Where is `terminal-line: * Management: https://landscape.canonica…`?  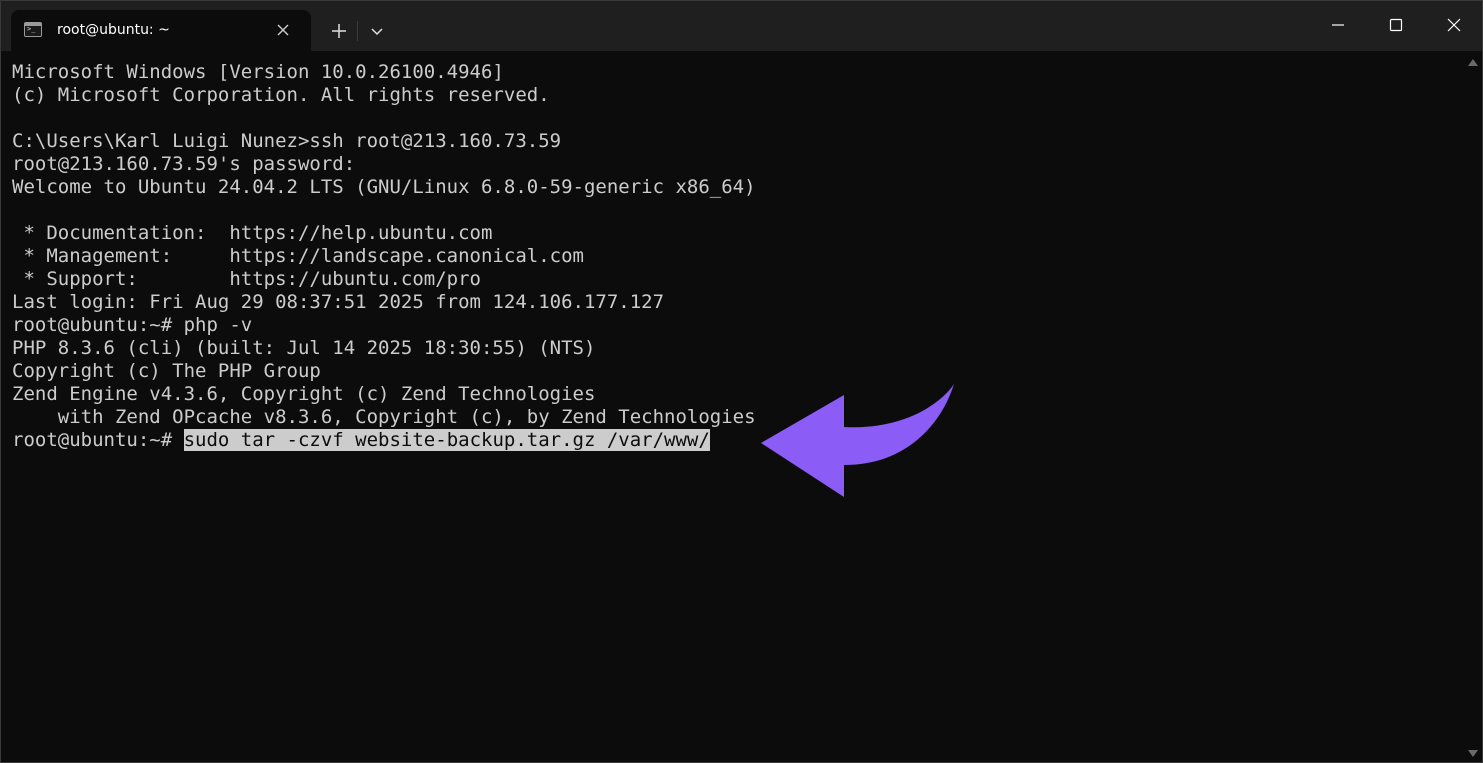
terminal-line: * Management: https://landscape.canonica… is located at coordinates (298, 256).